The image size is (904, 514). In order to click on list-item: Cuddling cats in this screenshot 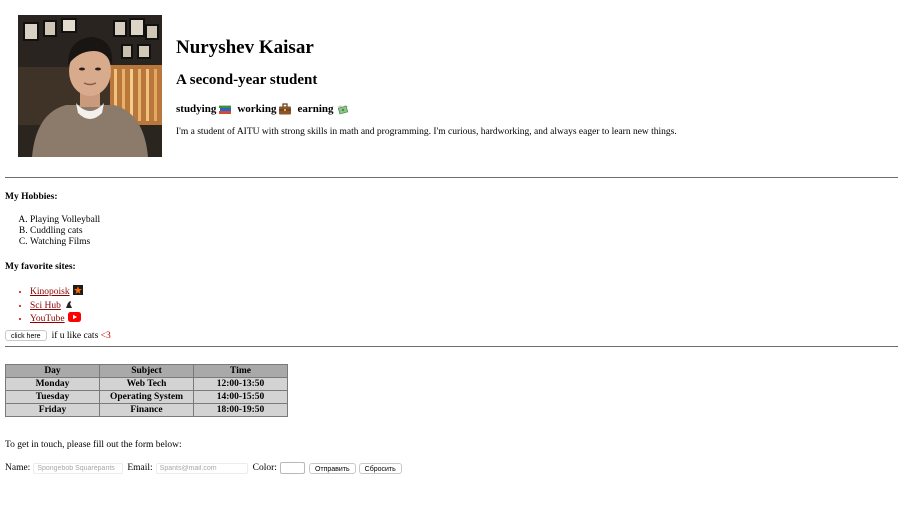, I will do `click(65, 231)`.